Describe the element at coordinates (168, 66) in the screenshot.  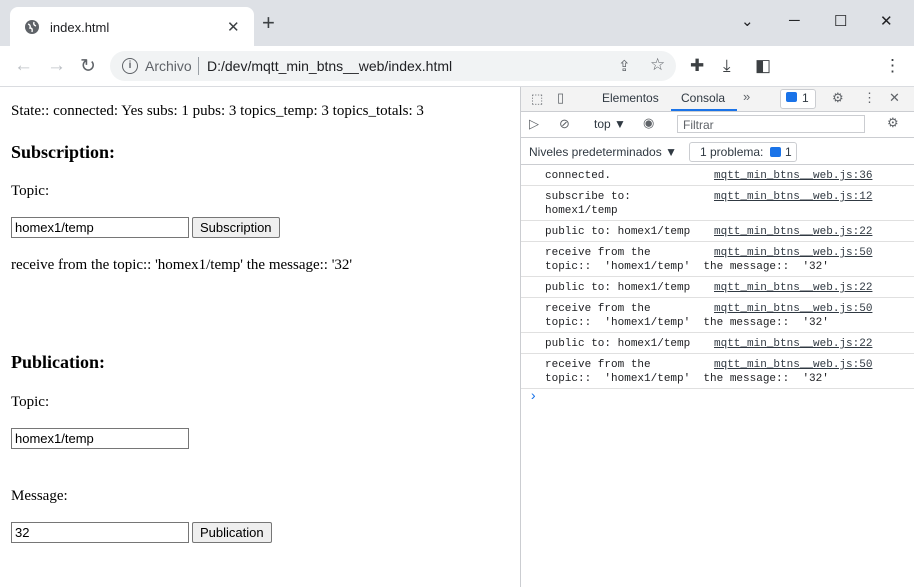
I see `url-scheme: Archivo` at that location.